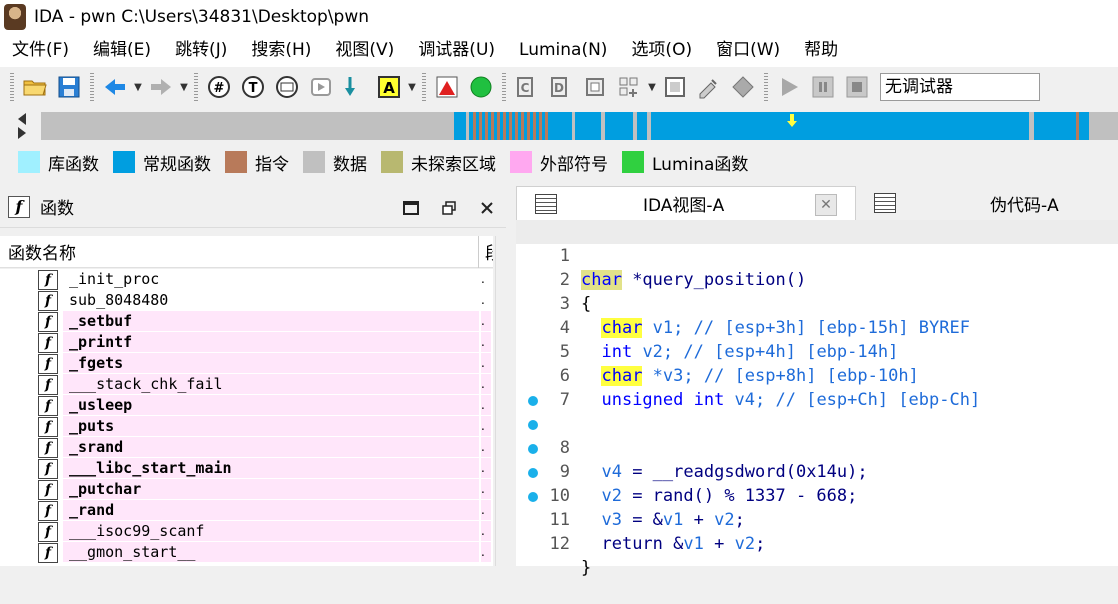 This screenshot has height=604, width=1118. What do you see at coordinates (239, 251) in the screenshot?
I see `column-header-function-name: 函数名称` at bounding box center [239, 251].